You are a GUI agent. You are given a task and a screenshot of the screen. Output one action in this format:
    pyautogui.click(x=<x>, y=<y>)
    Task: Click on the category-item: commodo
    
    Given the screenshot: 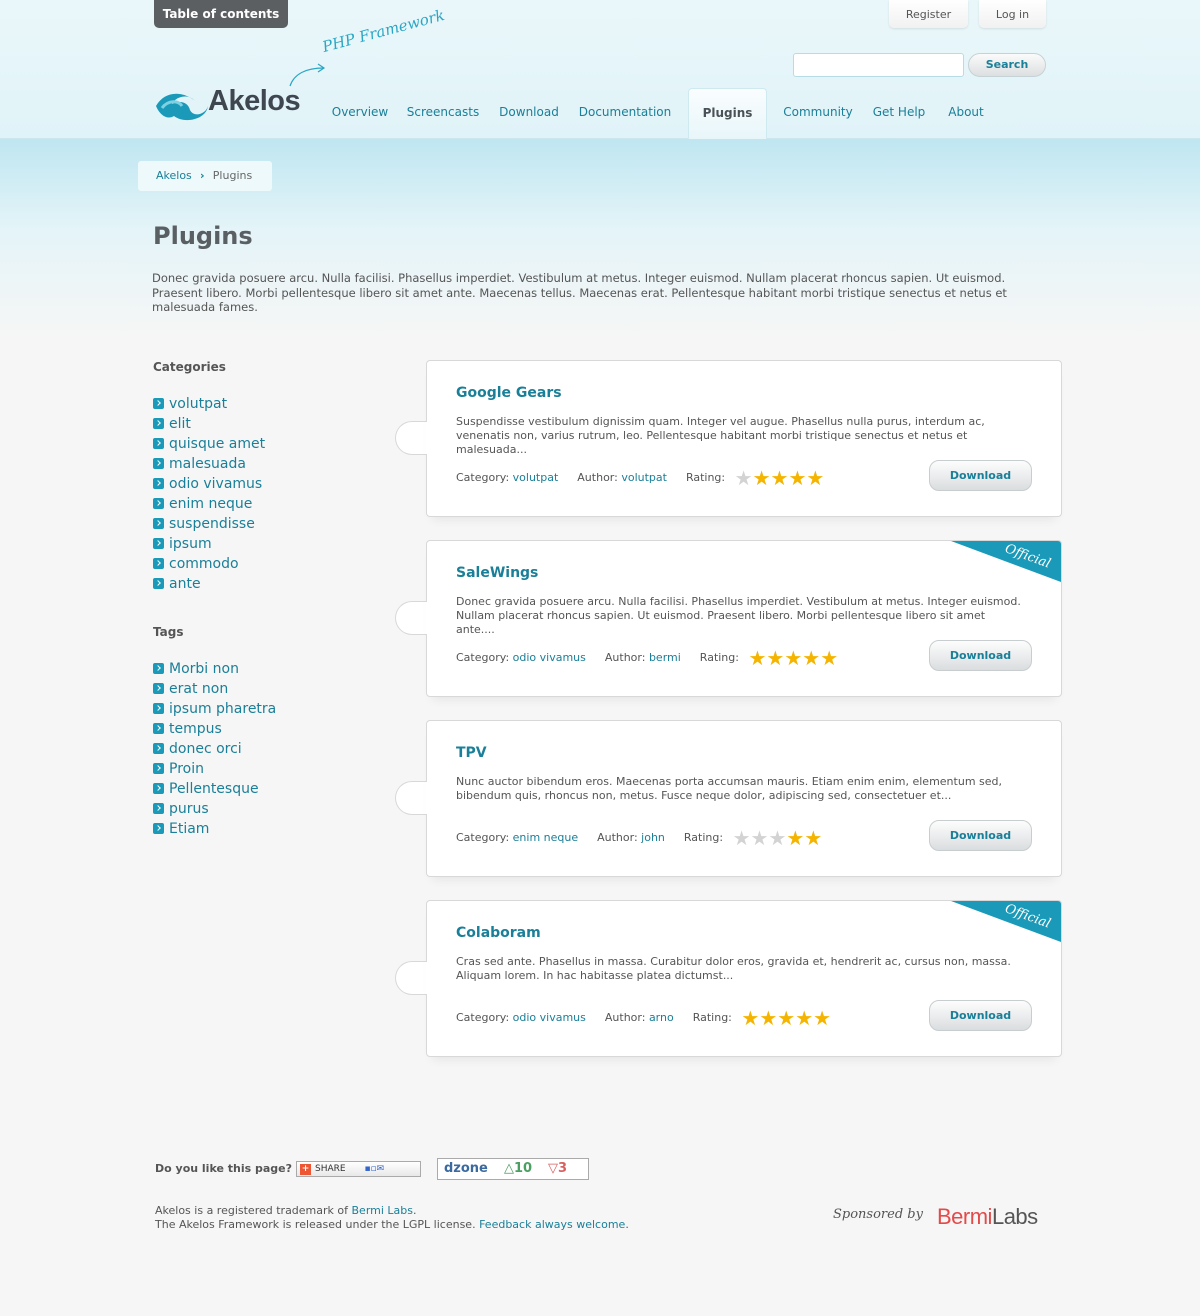 What is the action you would take?
    pyautogui.click(x=209, y=564)
    